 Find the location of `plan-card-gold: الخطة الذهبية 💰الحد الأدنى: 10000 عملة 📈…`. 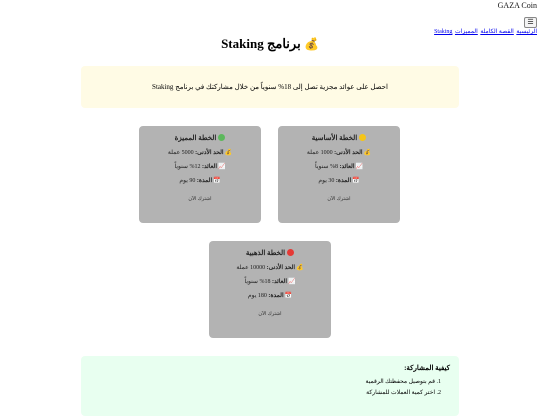

plan-card-gold: الخطة الذهبية 💰الحد الأدنى: 10000 عملة 📈… is located at coordinates (270, 289).